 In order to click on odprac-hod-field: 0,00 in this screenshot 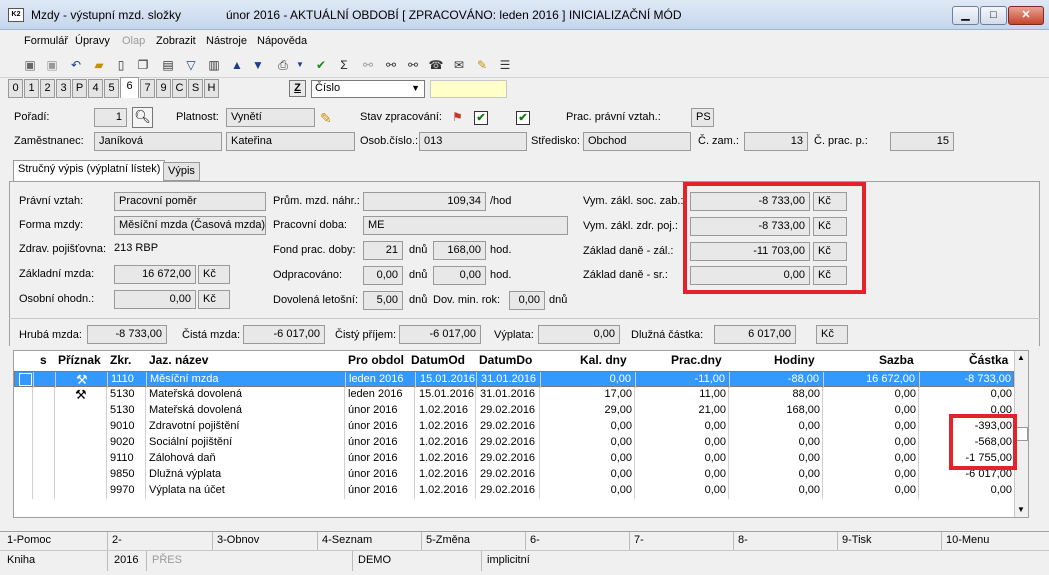, I will do `click(459, 275)`.